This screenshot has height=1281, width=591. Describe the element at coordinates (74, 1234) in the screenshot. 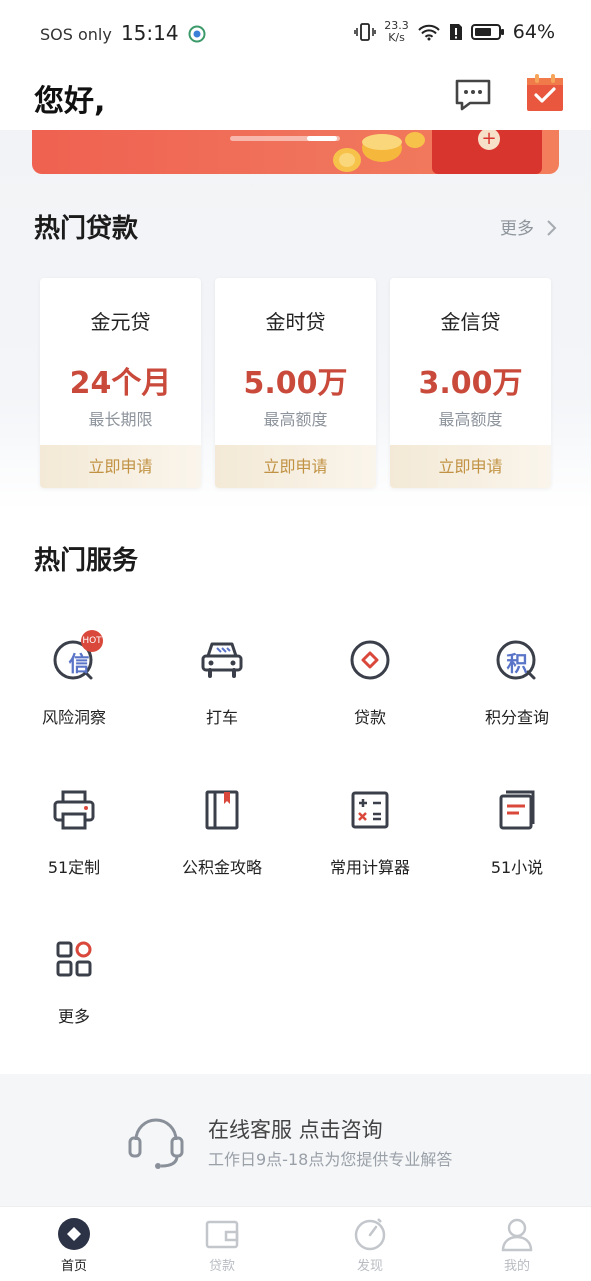

I see `home-icon` at that location.